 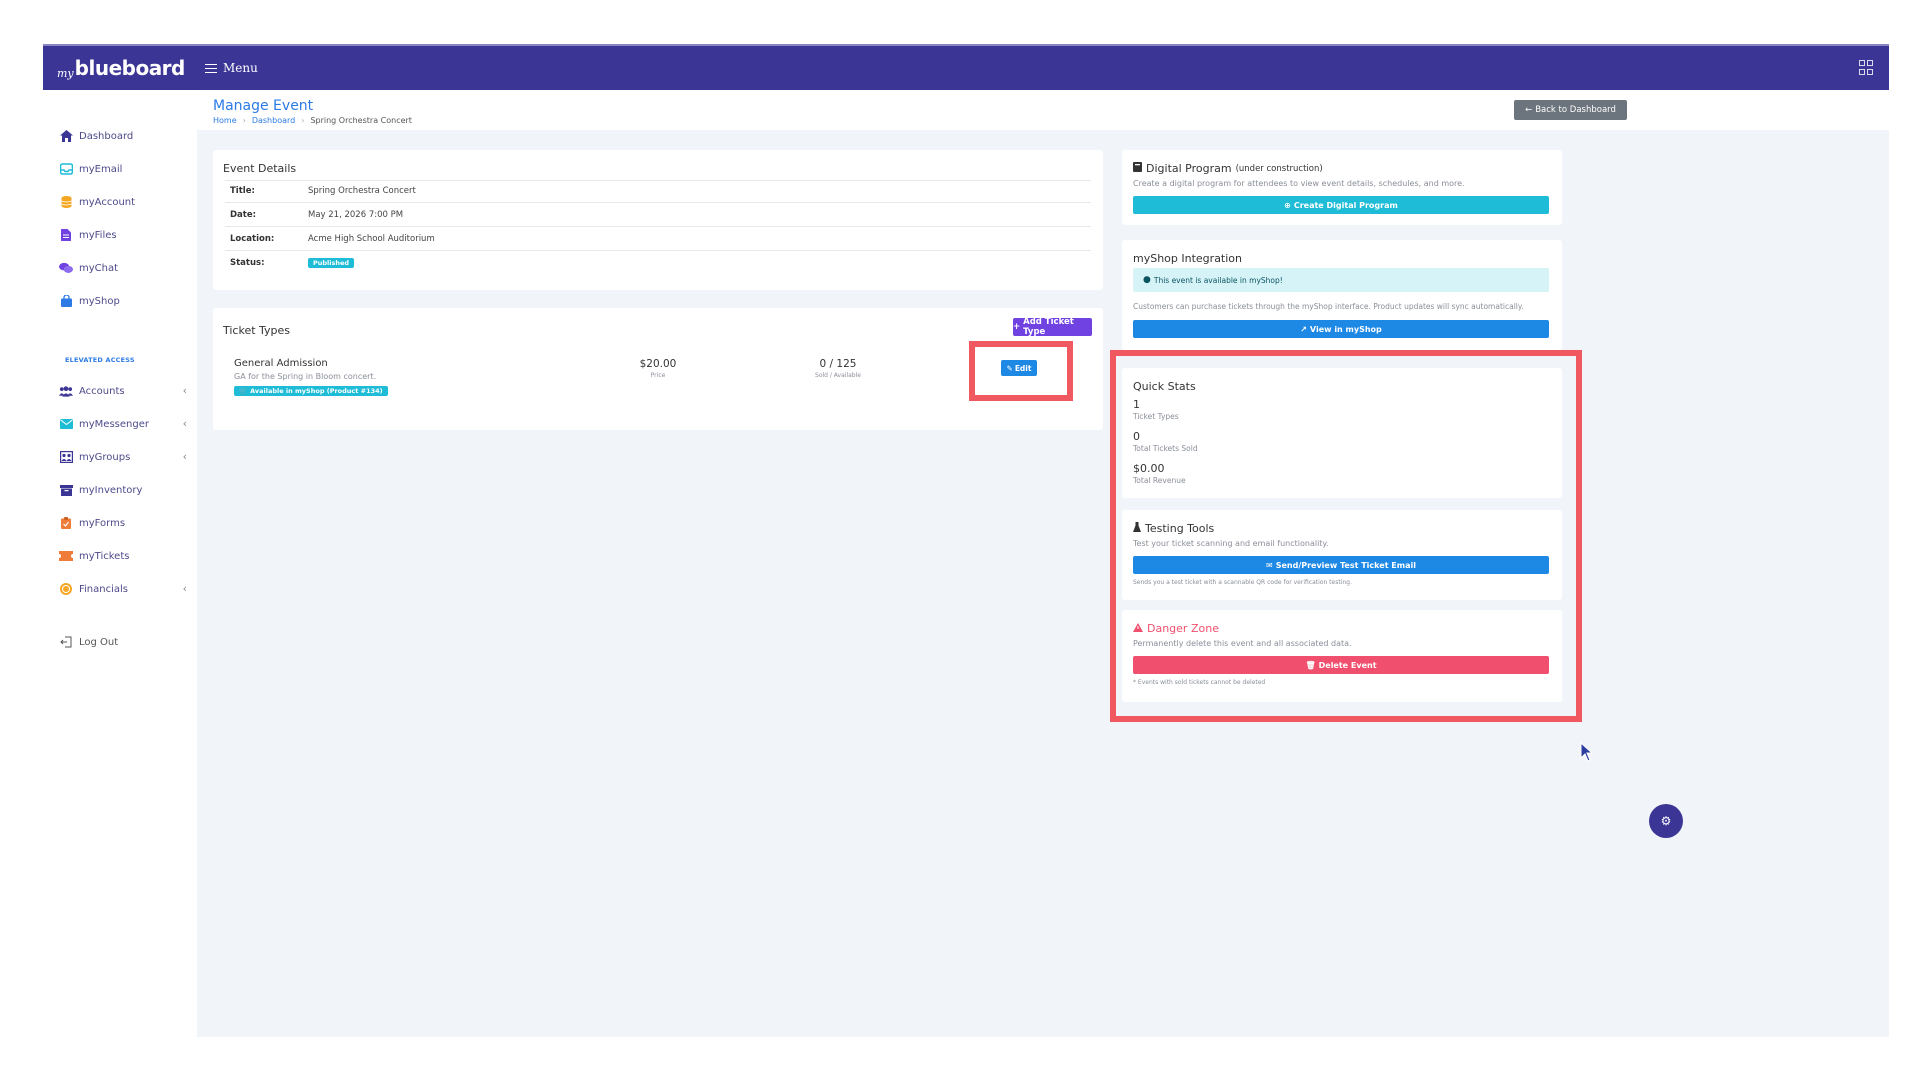 I want to click on status-badge: Published, so click(x=331, y=263).